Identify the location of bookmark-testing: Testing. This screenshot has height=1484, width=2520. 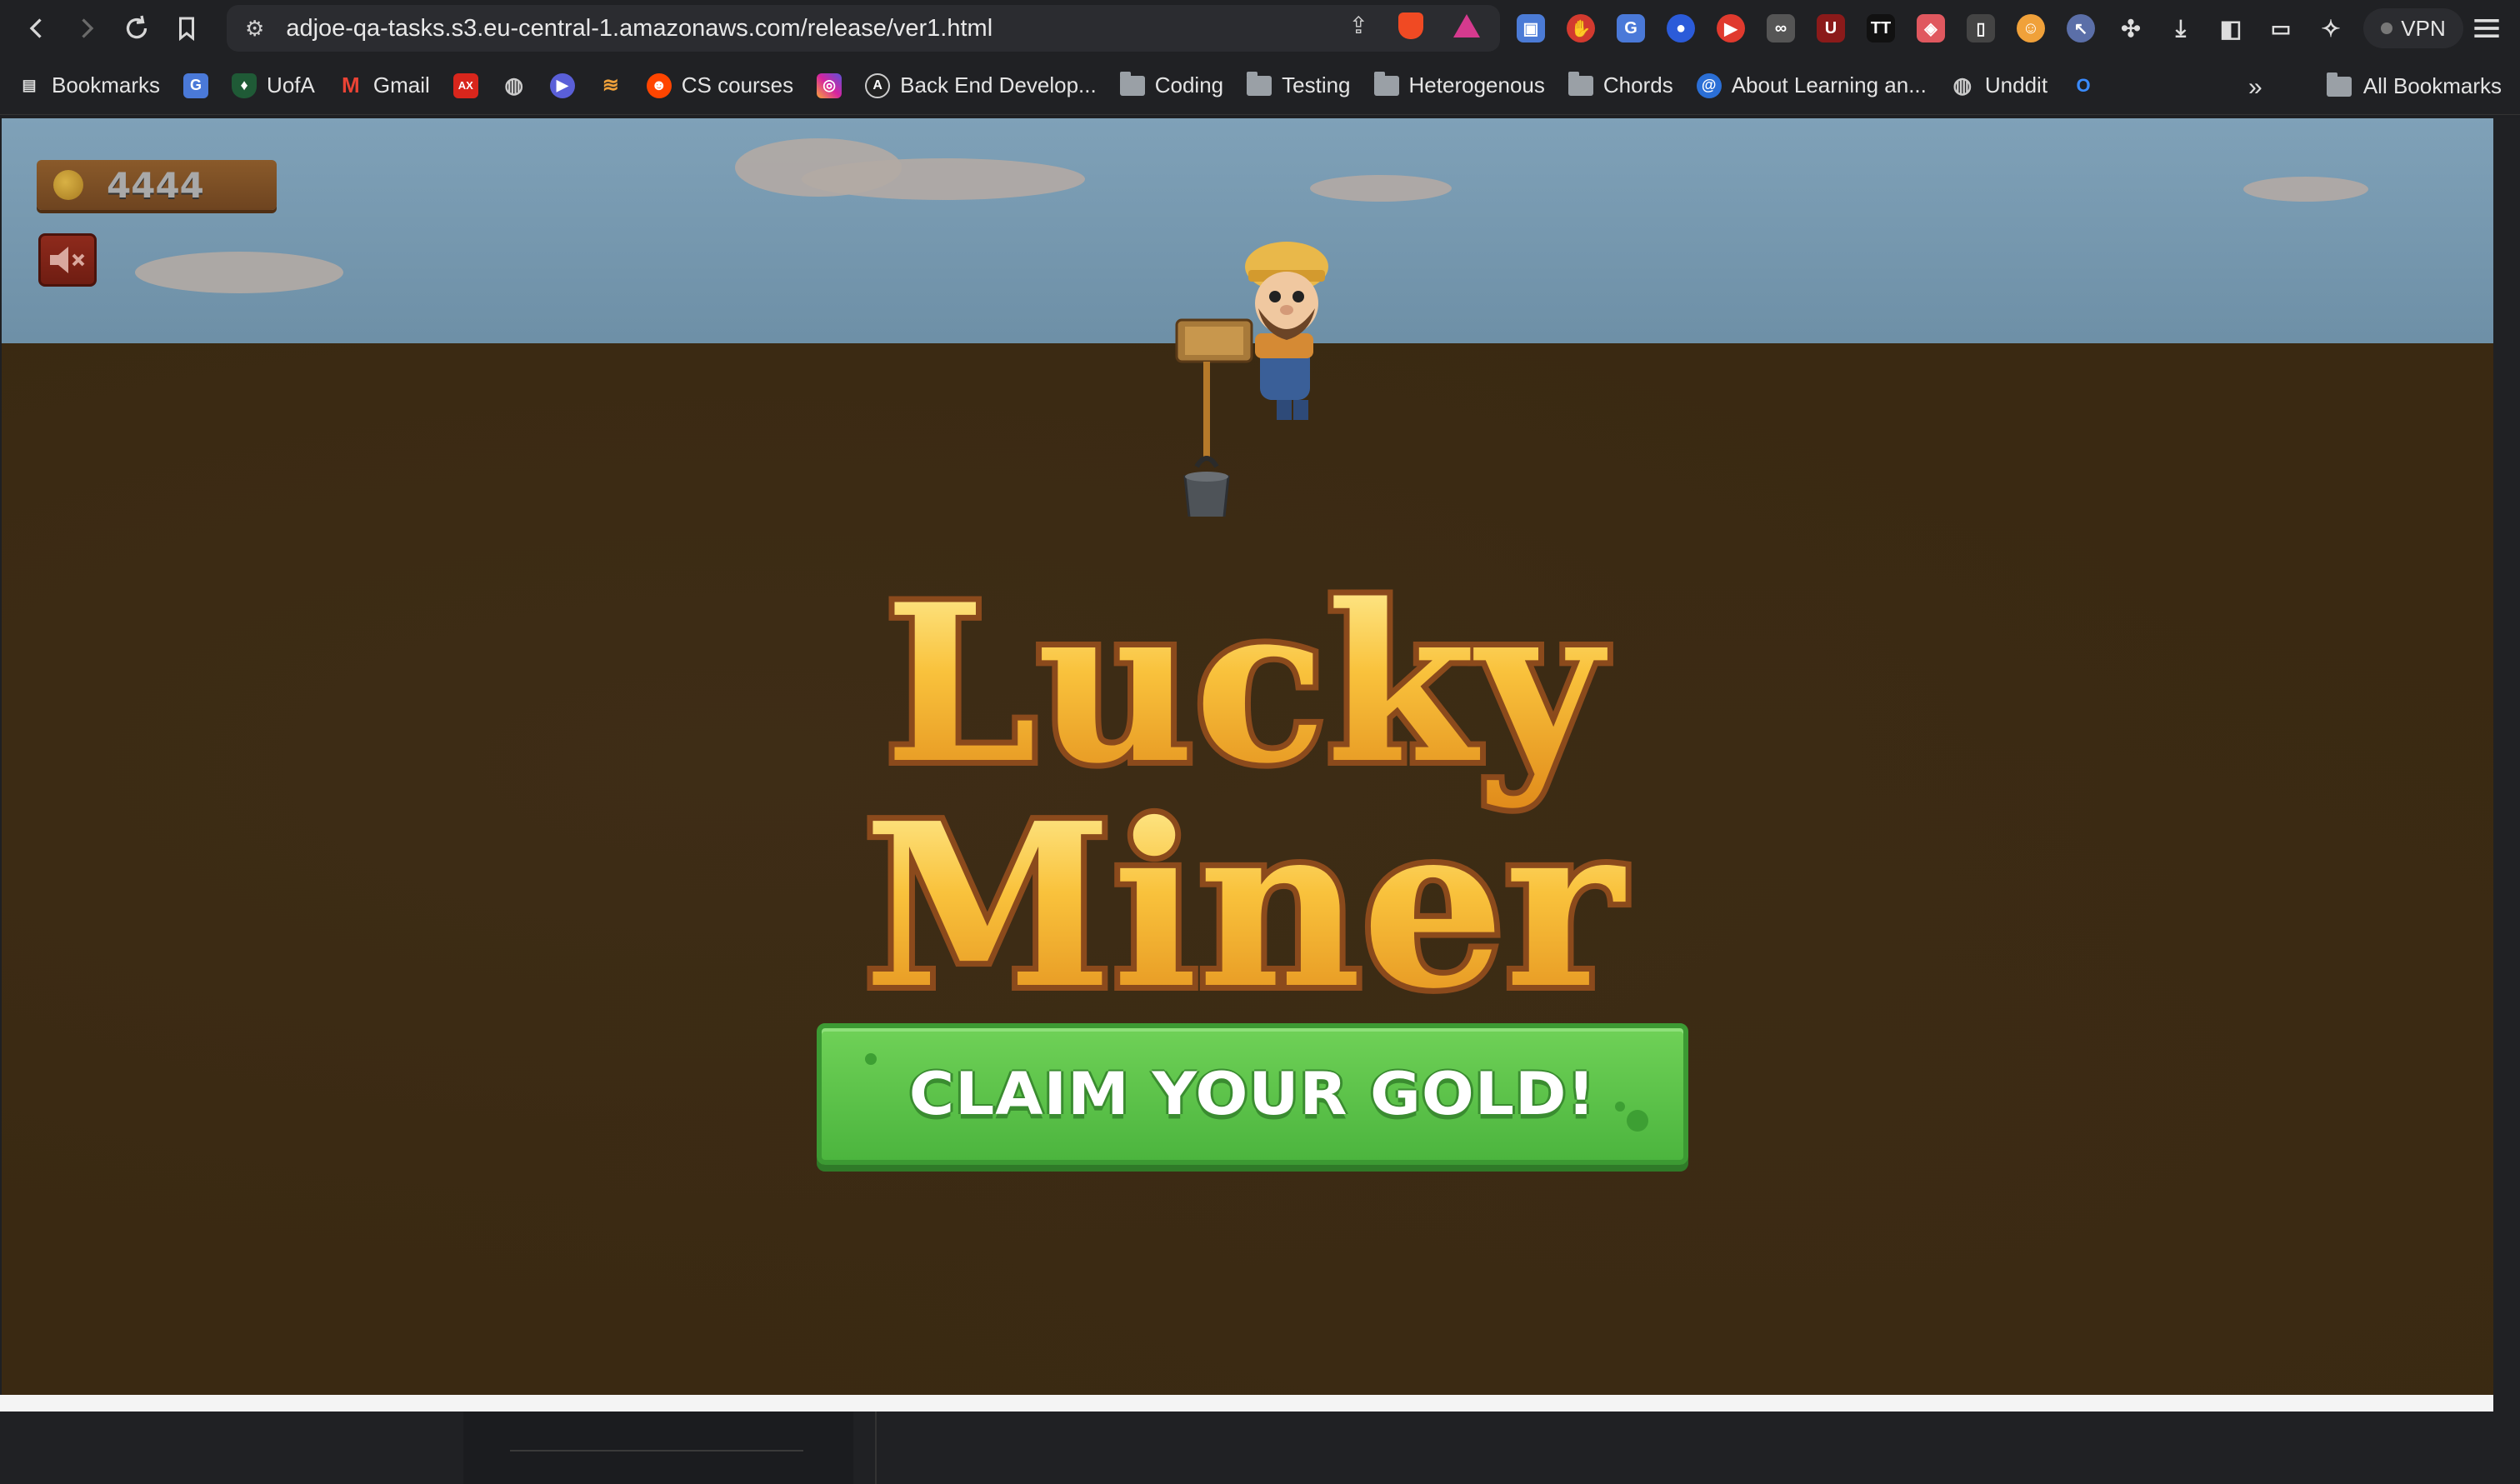
(1299, 84).